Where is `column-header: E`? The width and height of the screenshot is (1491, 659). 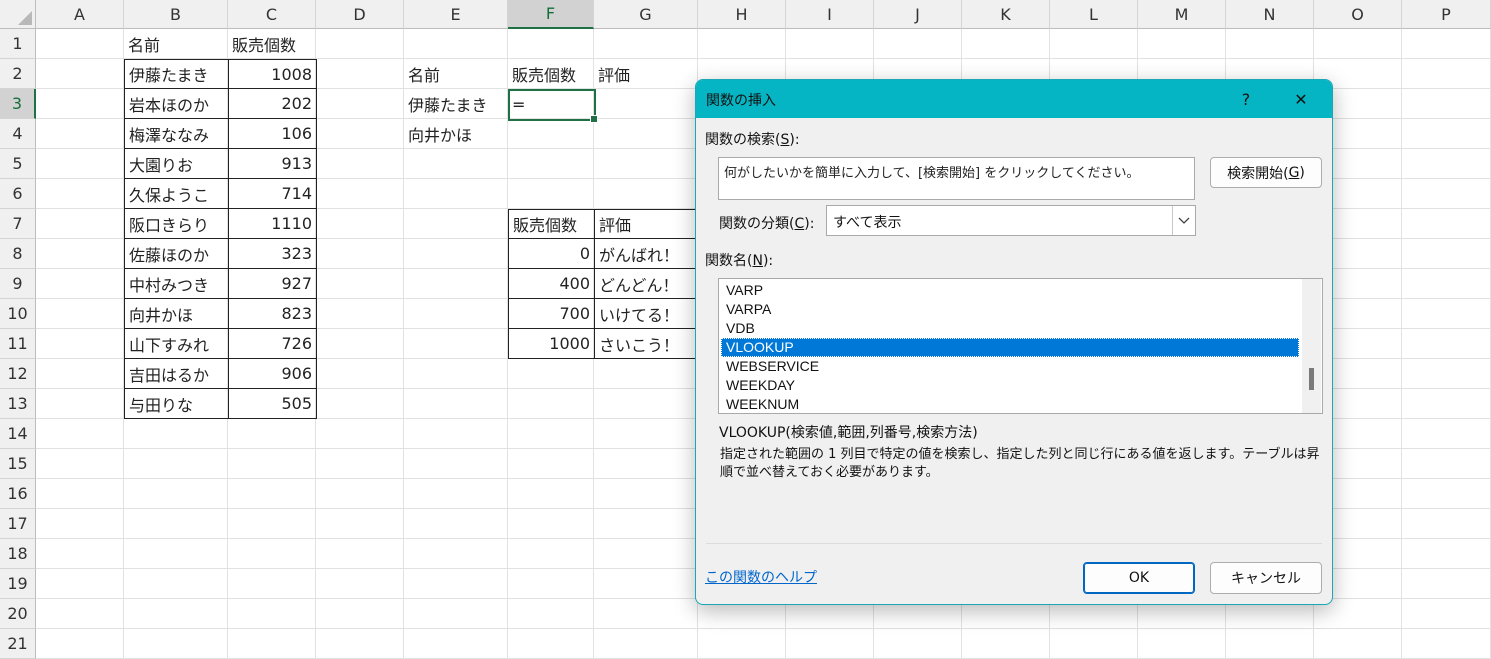 column-header: E is located at coordinates (456, 14).